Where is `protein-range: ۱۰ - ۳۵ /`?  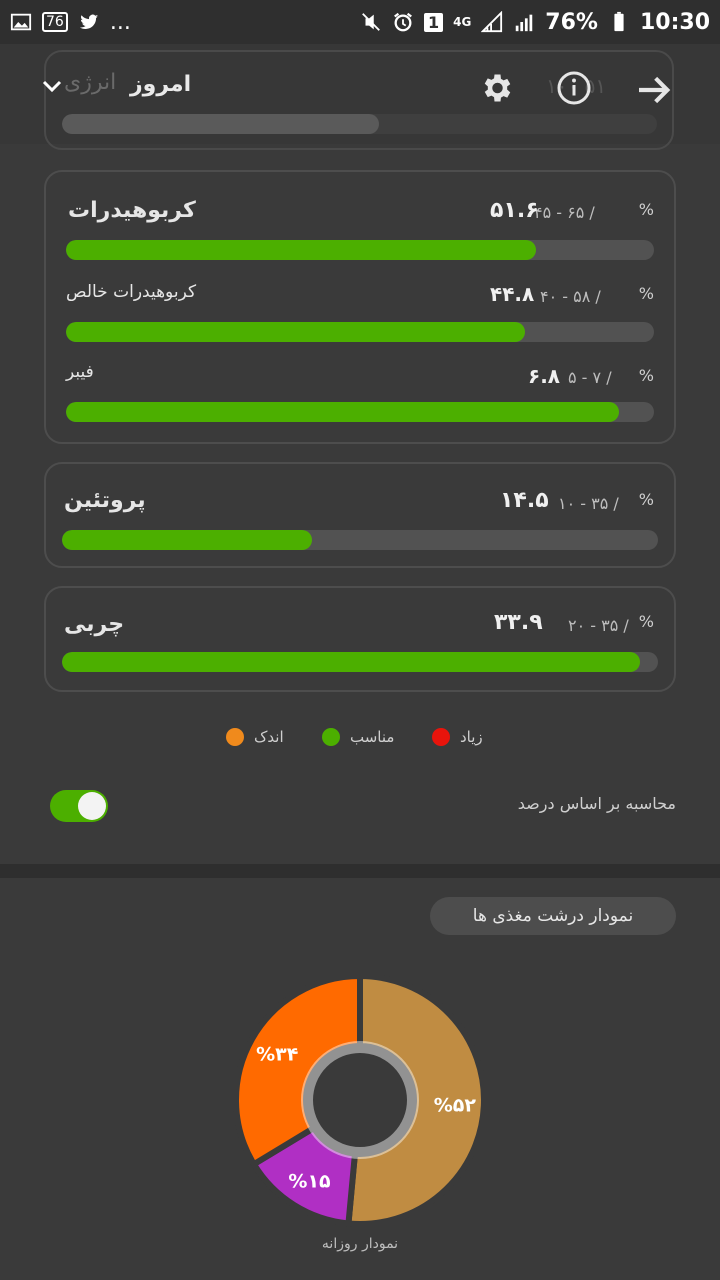
protein-range: ۱۰ - ۳۵ / is located at coordinates (588, 503).